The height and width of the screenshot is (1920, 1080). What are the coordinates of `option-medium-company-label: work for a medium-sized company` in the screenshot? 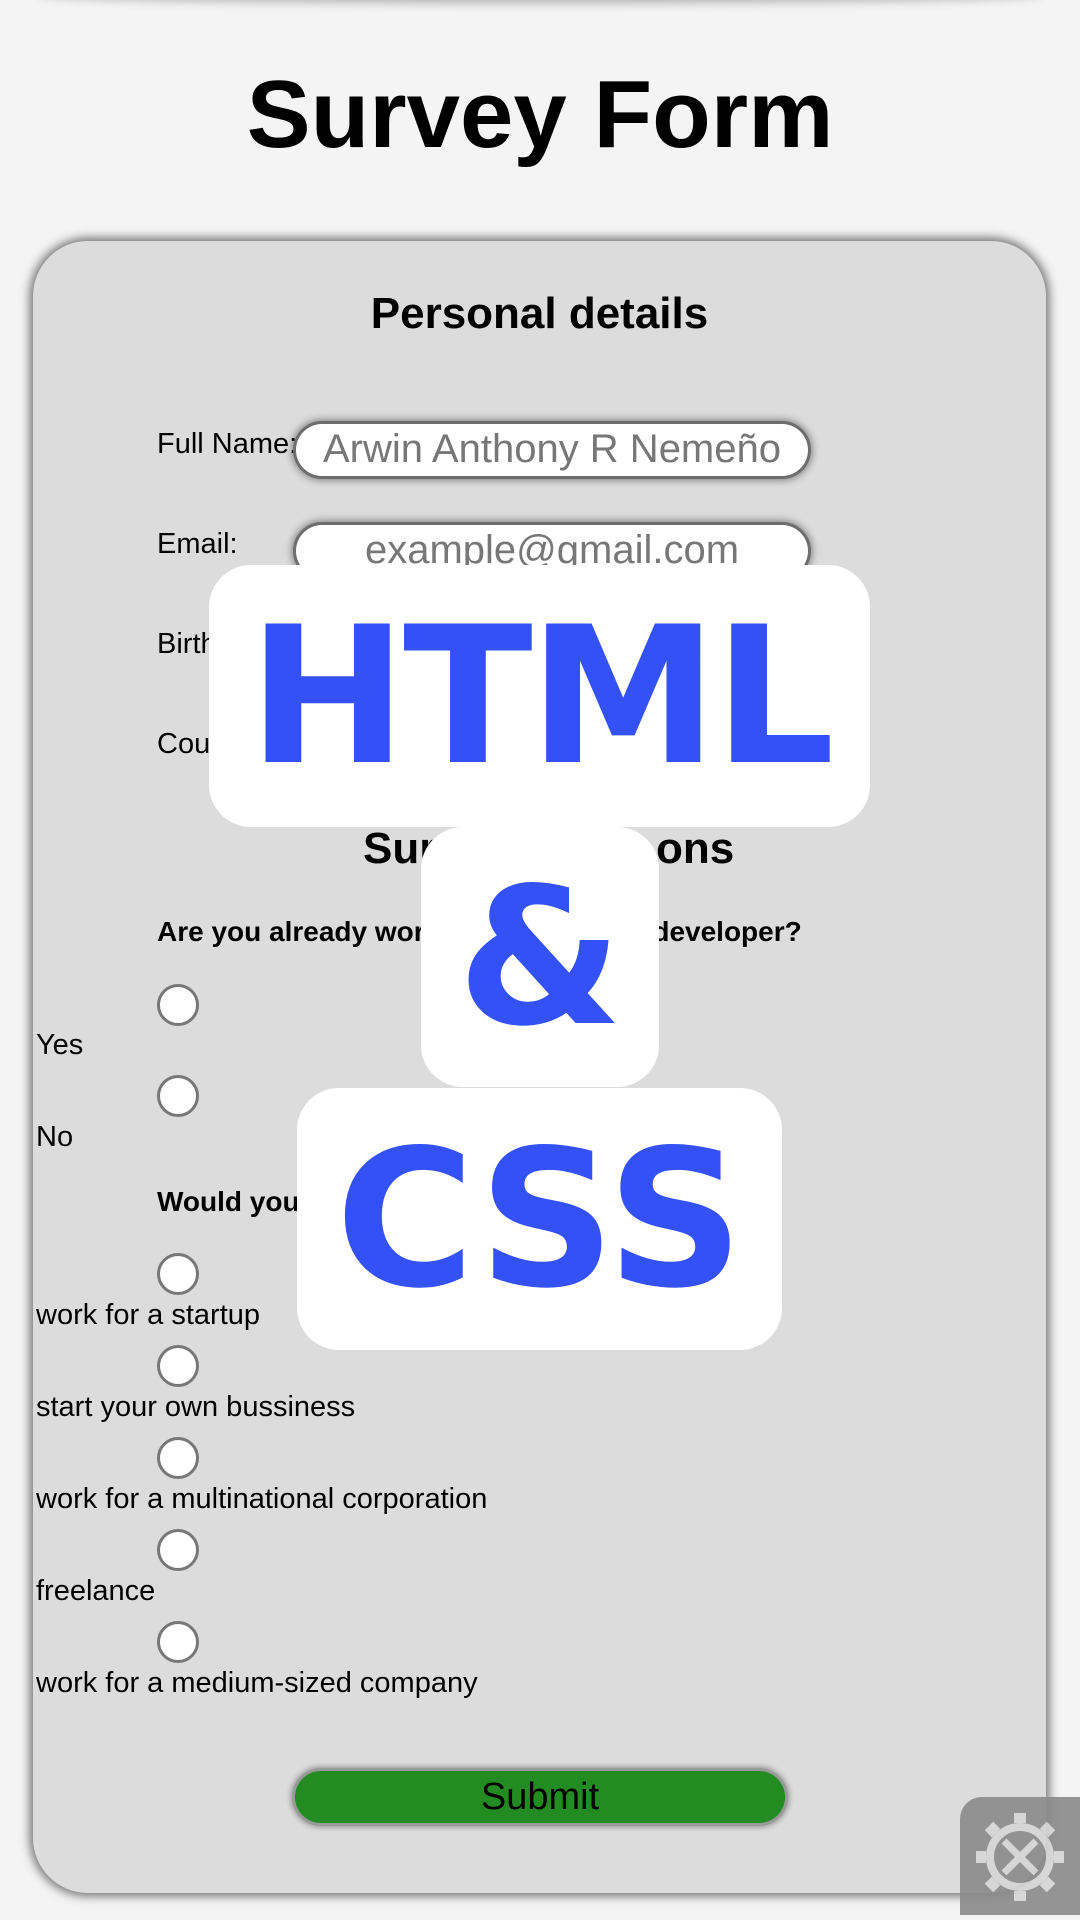 It's located at (257, 1683).